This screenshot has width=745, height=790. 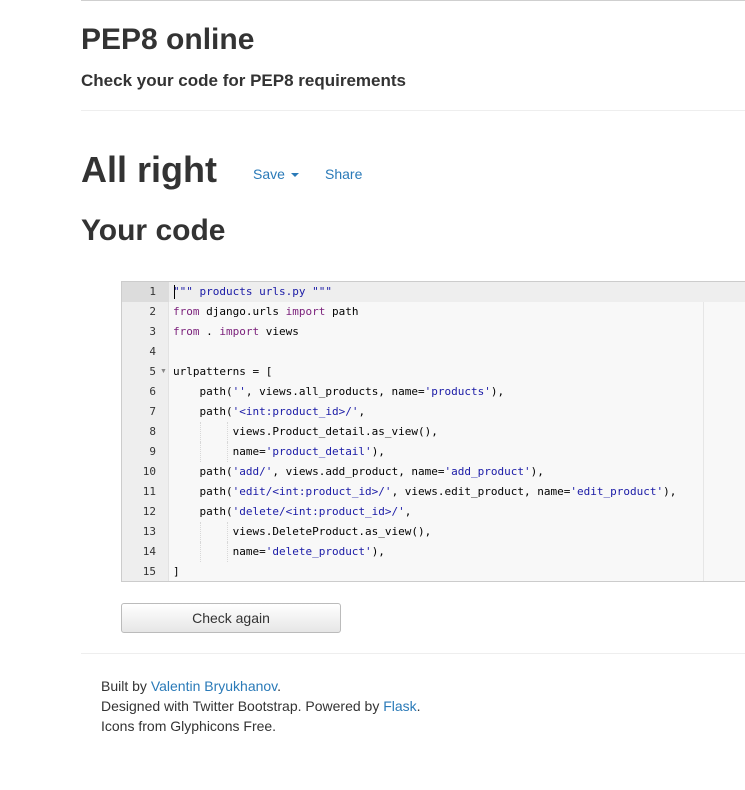 I want to click on code-line: 8 views.Product_detail.as_view(),, so click(x=433, y=432).